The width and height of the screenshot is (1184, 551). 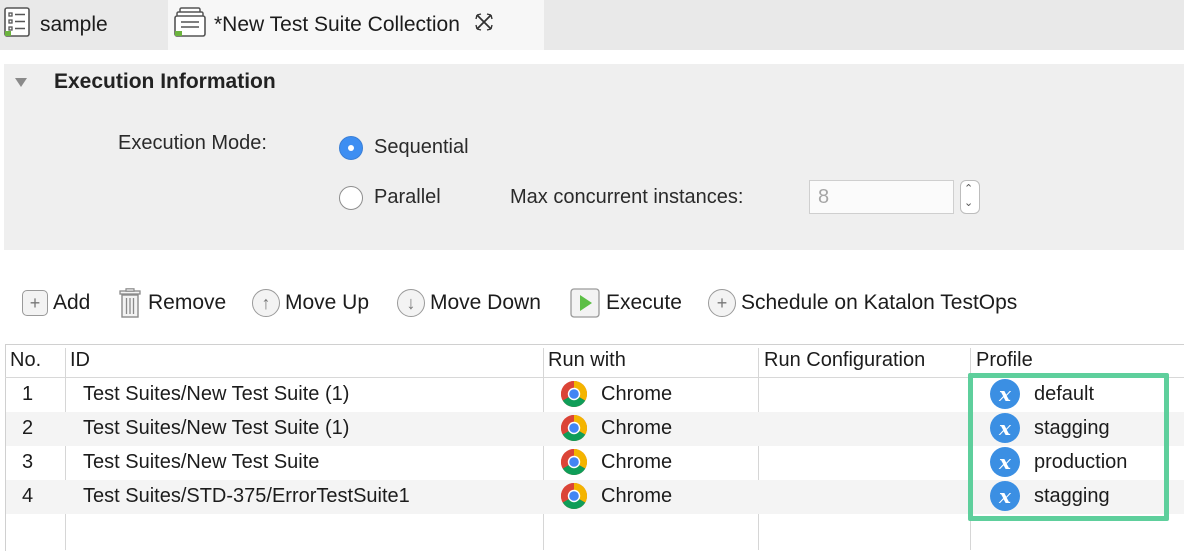 I want to click on sequential-radio, so click(x=351, y=148).